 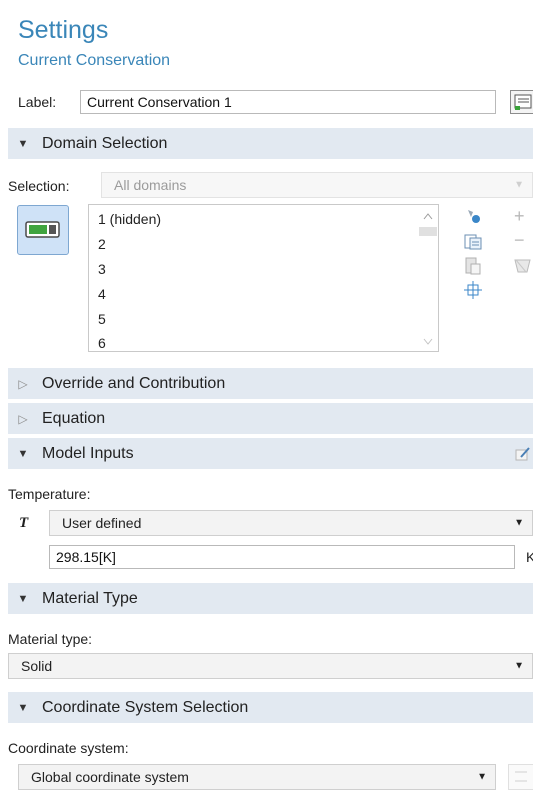 What do you see at coordinates (129, 219) in the screenshot?
I see `list-item: 1 (hidden)` at bounding box center [129, 219].